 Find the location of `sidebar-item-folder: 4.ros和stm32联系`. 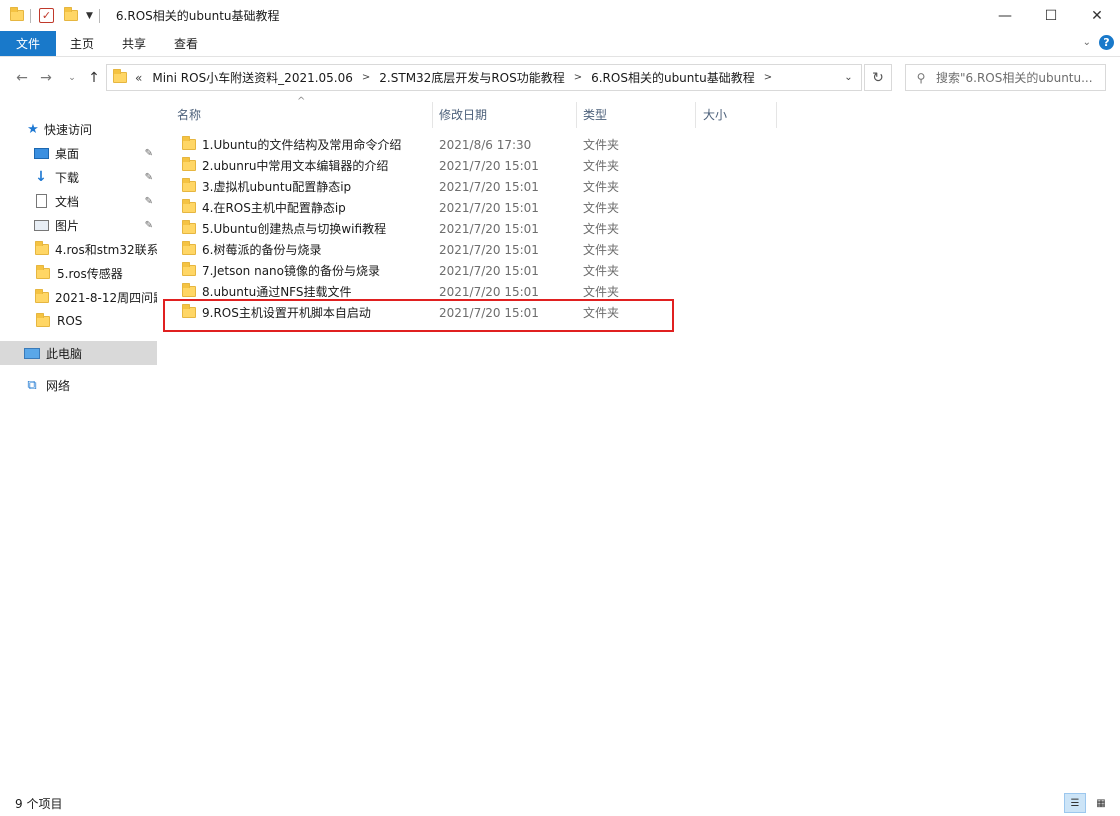

sidebar-item-folder: 4.ros和stm32联系 is located at coordinates (78, 249).